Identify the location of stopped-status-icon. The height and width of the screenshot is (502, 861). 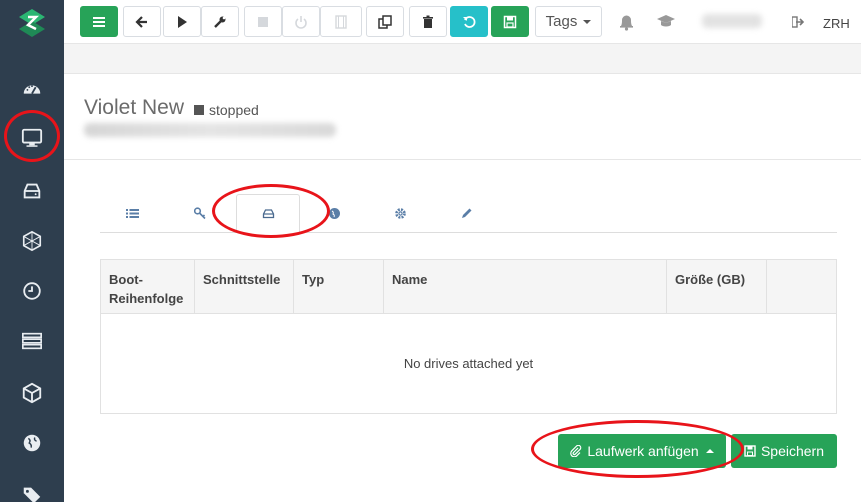
(199, 110).